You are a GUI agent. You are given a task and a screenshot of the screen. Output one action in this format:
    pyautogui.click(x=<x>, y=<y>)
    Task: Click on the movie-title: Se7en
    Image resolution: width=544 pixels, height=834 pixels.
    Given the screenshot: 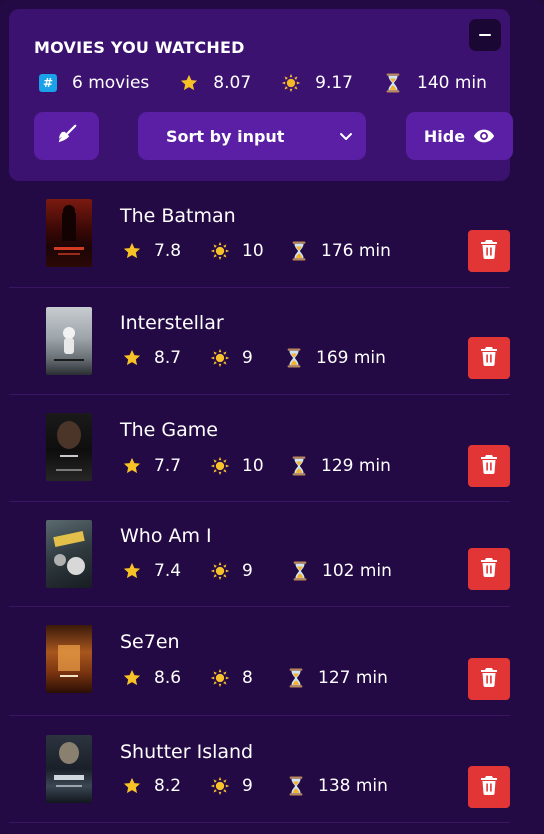 What is the action you would take?
    pyautogui.click(x=150, y=642)
    